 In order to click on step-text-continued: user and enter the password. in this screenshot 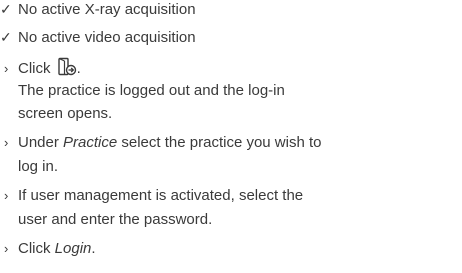, I will do `click(115, 219)`.